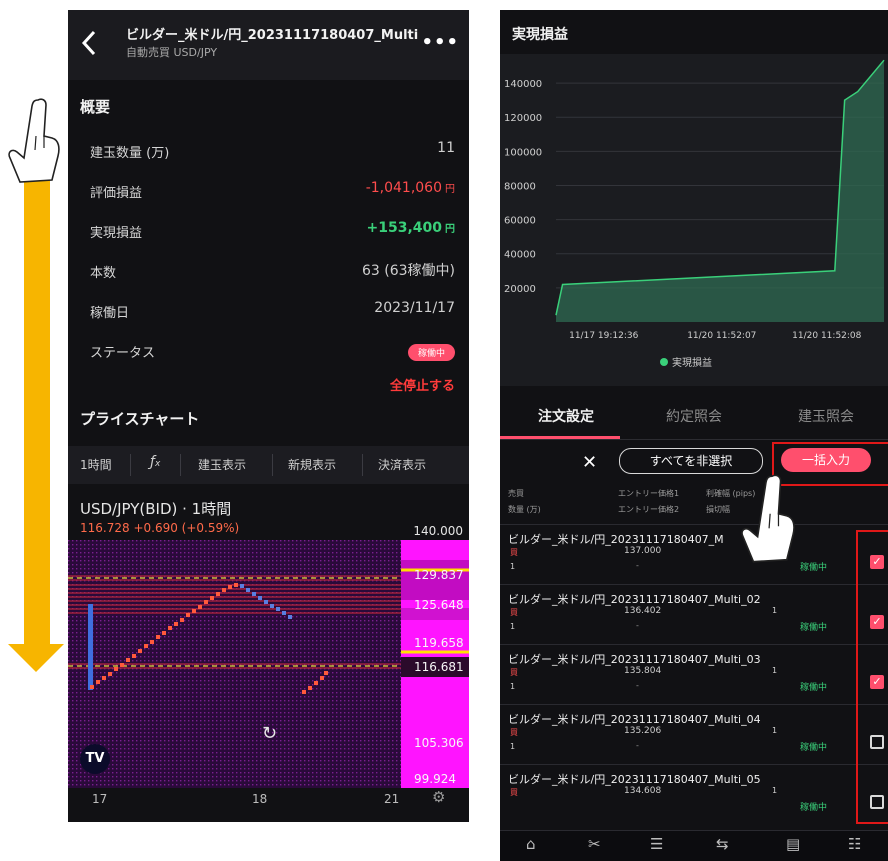 This screenshot has height=861, width=888. I want to click on summary-title: 概要, so click(95, 107).